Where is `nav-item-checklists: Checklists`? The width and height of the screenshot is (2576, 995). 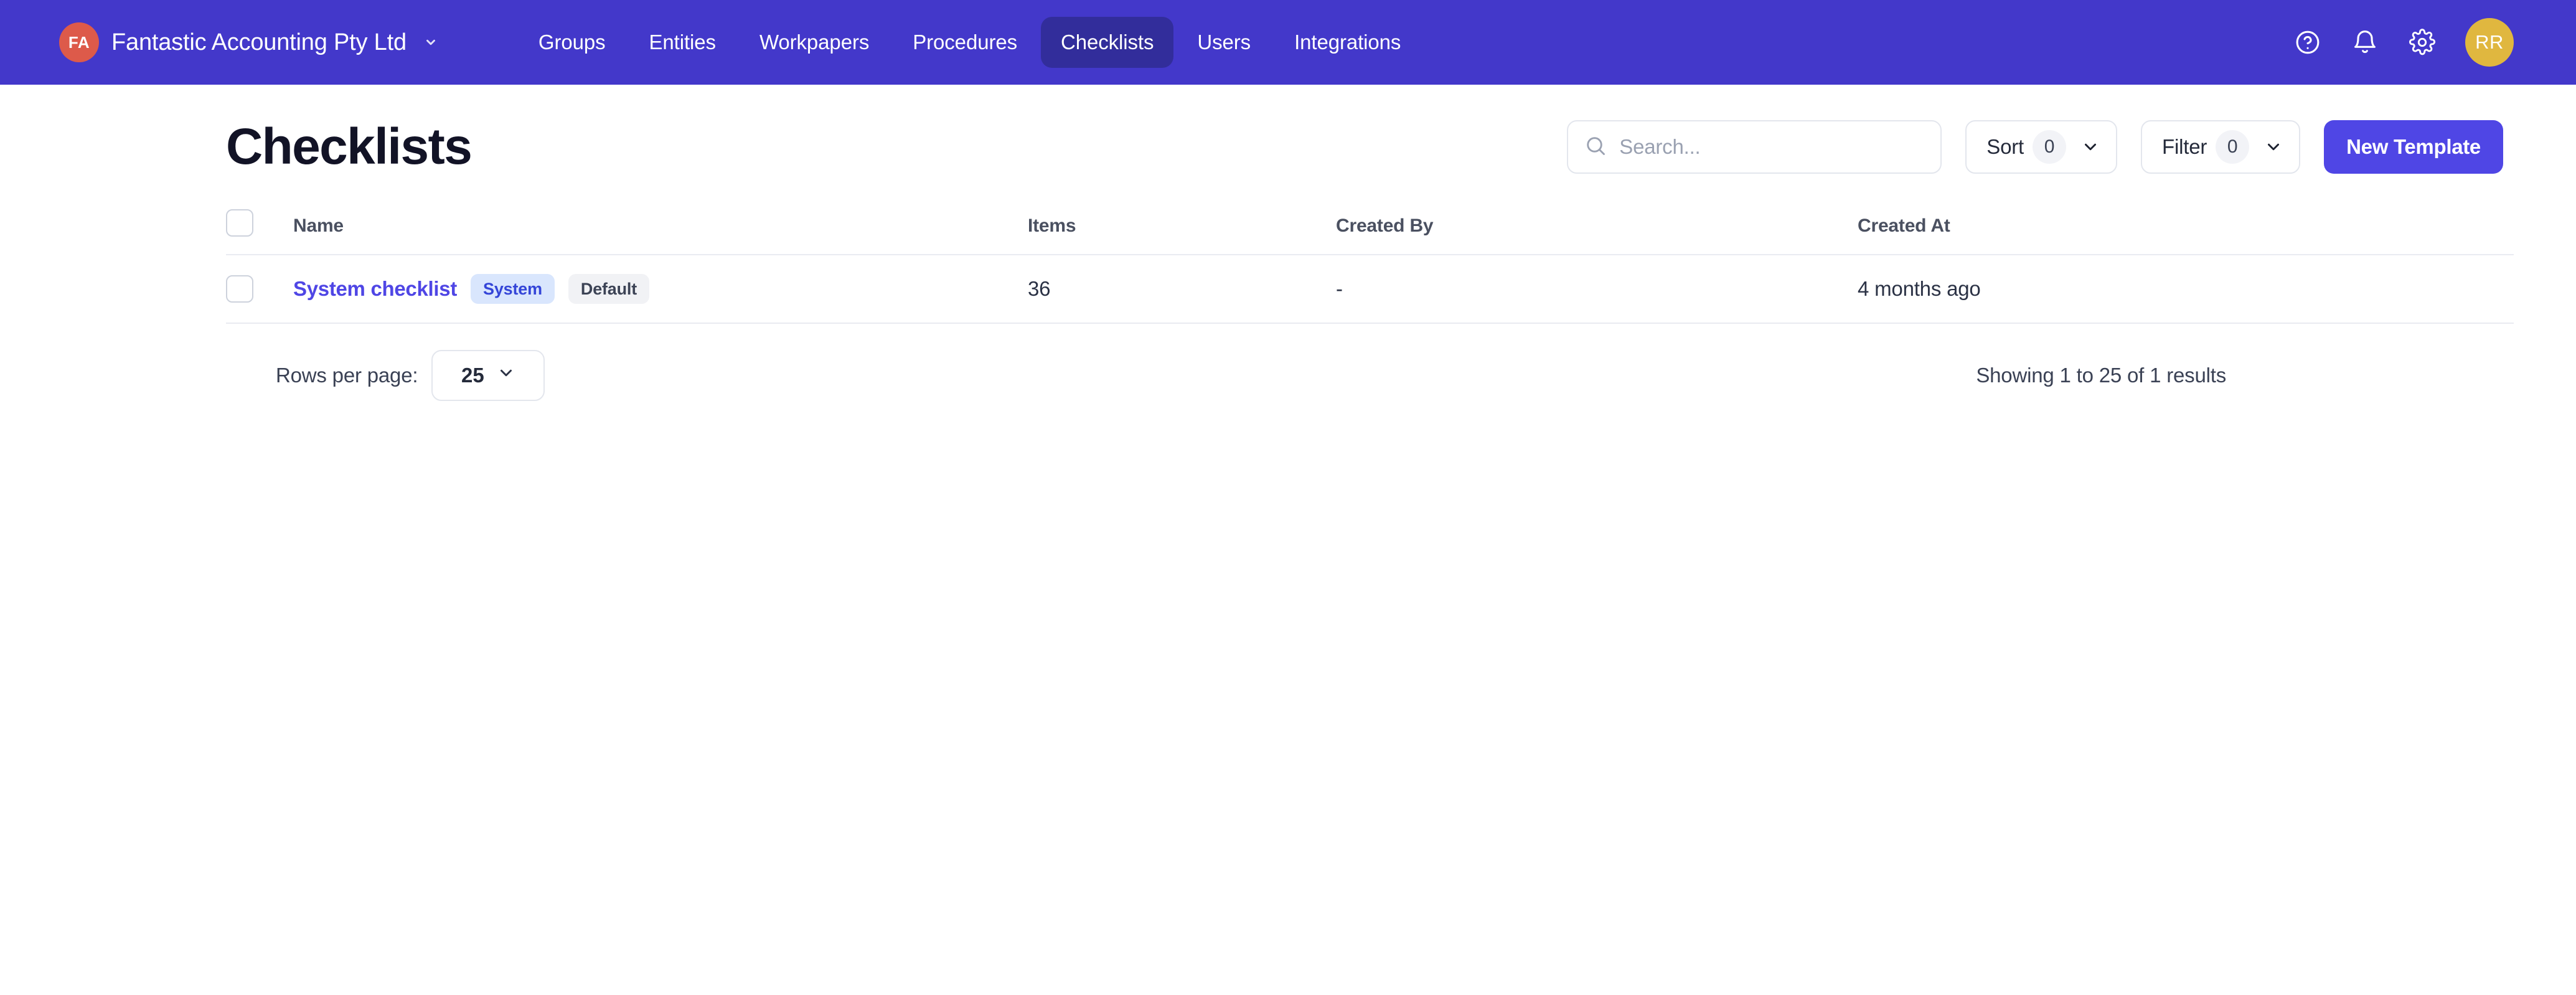 nav-item-checklists: Checklists is located at coordinates (1107, 42).